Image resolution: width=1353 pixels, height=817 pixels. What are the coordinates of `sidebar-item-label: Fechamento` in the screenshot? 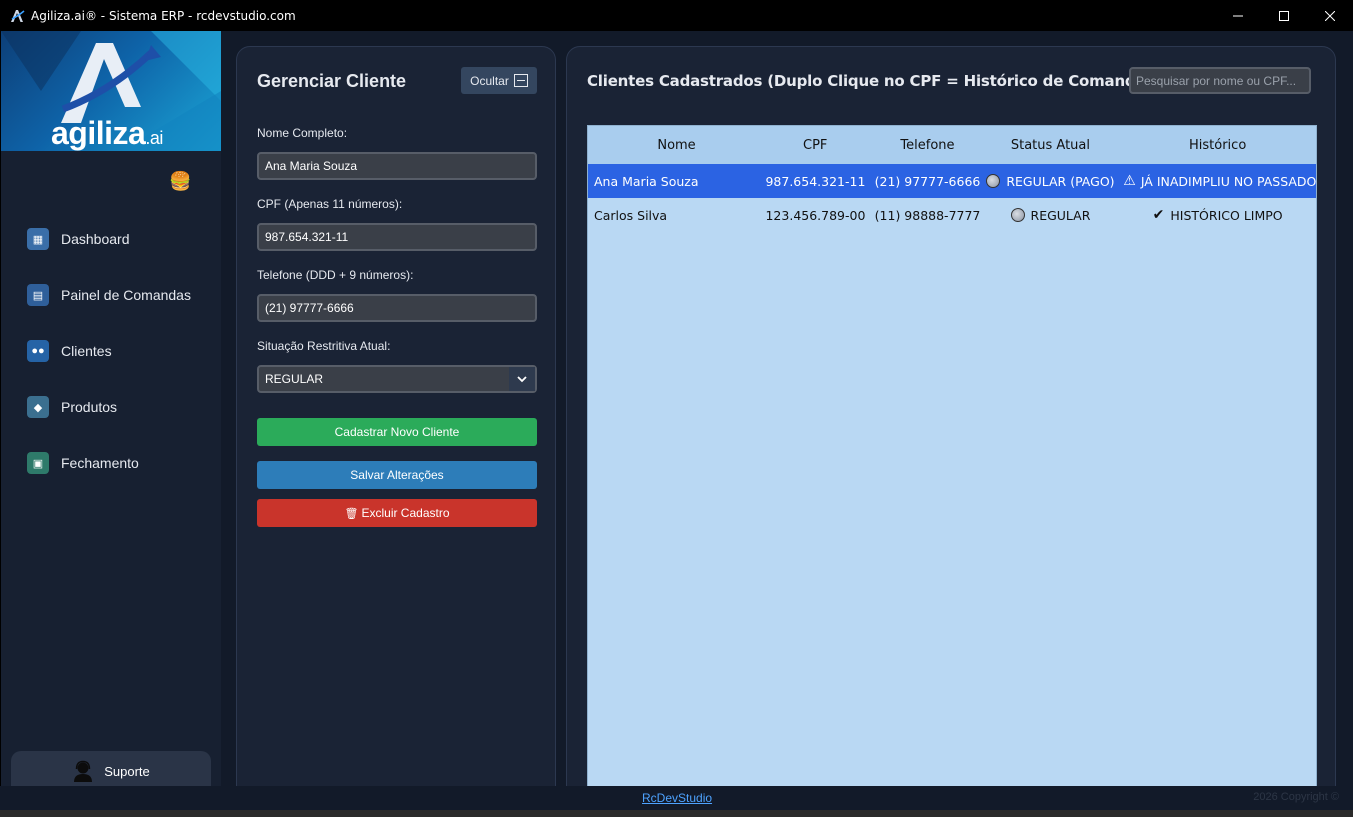 It's located at (100, 463).